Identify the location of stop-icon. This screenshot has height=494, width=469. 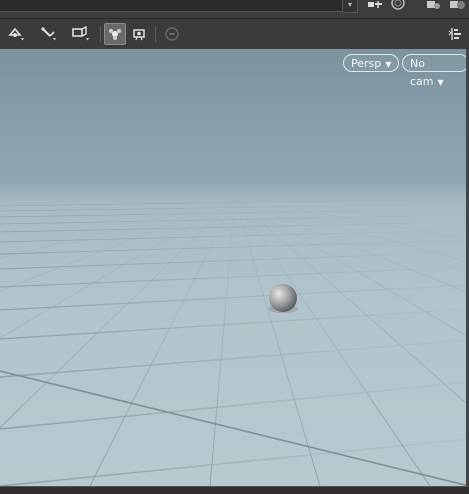
(172, 34).